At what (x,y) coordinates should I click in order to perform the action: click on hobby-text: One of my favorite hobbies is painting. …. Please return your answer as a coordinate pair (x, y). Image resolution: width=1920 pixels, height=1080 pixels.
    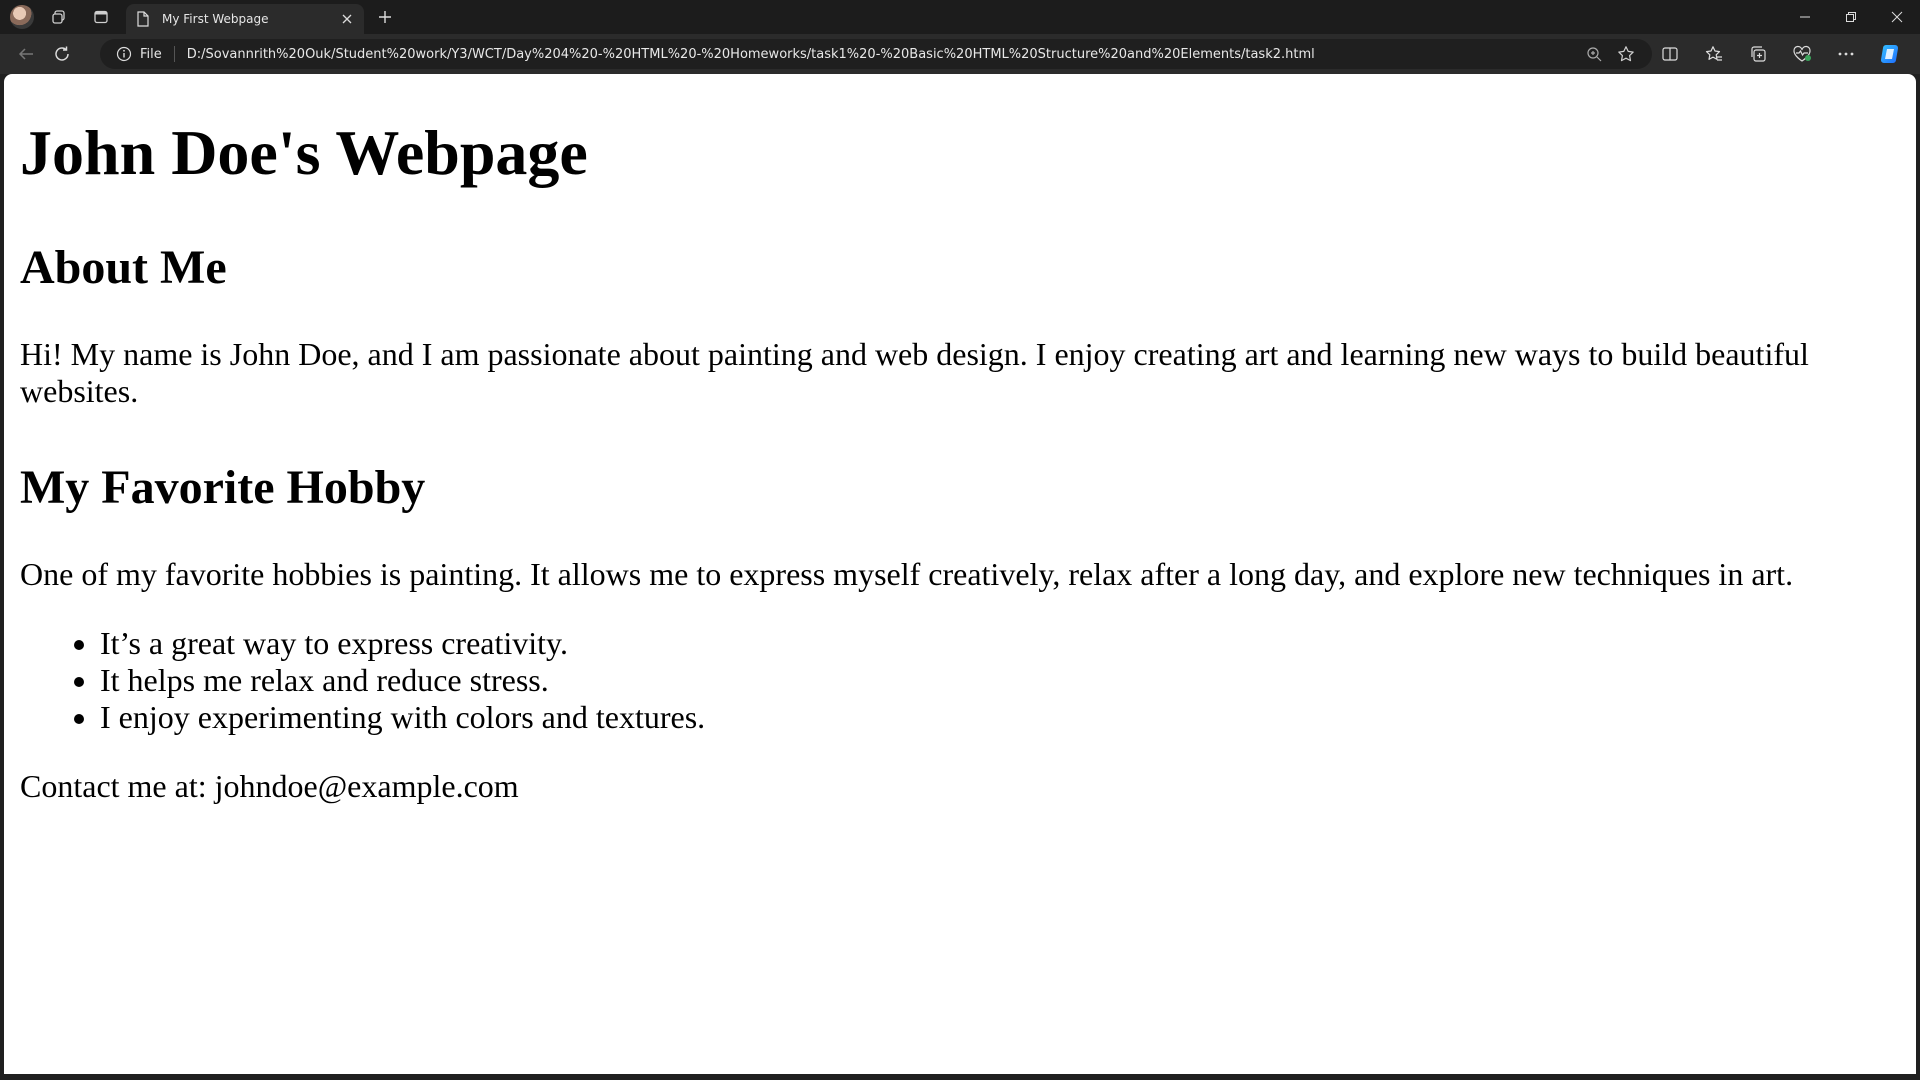
    Looking at the image, I should click on (907, 574).